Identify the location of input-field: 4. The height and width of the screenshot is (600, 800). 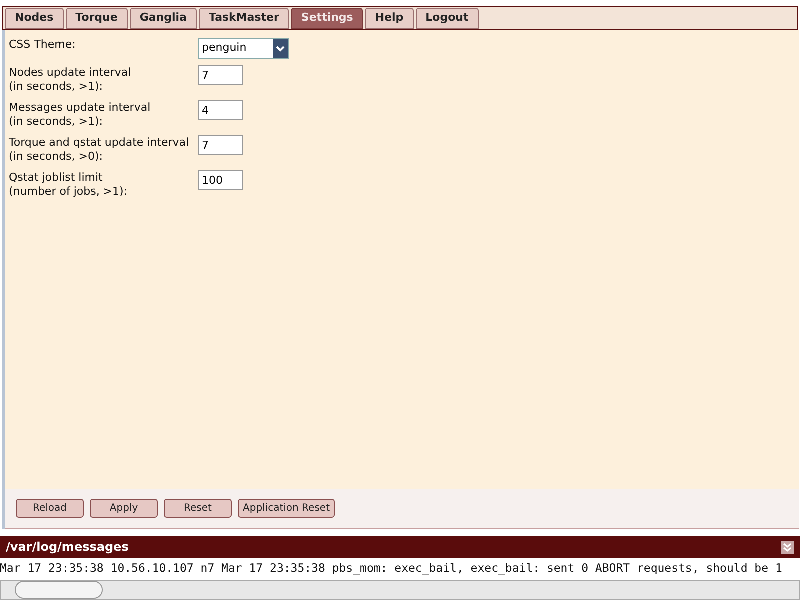
(220, 110).